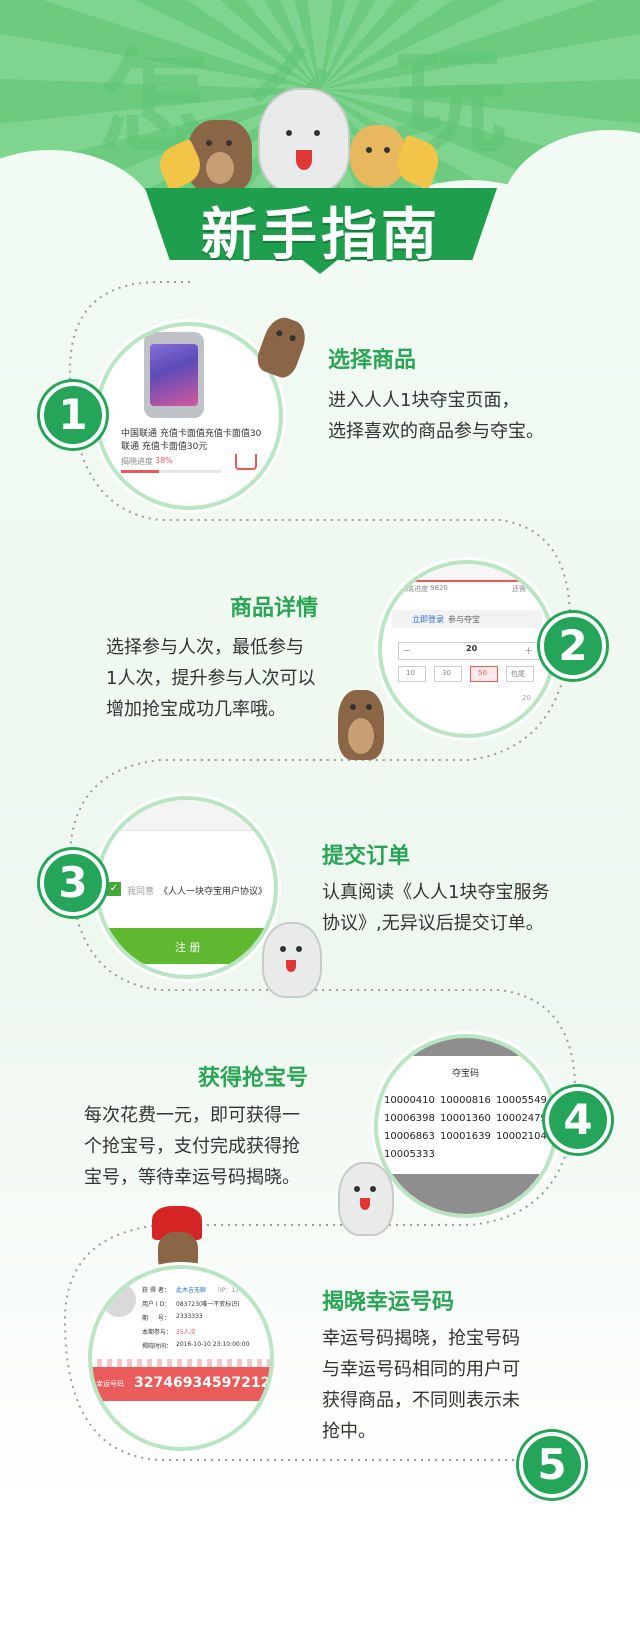 The image size is (640, 1646). What do you see at coordinates (466, 1074) in the screenshot?
I see `codes-heading: 夺宝码` at bounding box center [466, 1074].